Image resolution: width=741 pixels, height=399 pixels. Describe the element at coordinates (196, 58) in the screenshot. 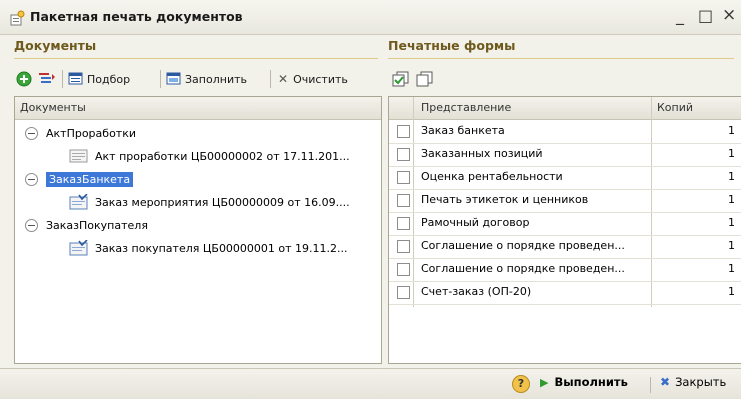

I see `documents-section-divider` at that location.